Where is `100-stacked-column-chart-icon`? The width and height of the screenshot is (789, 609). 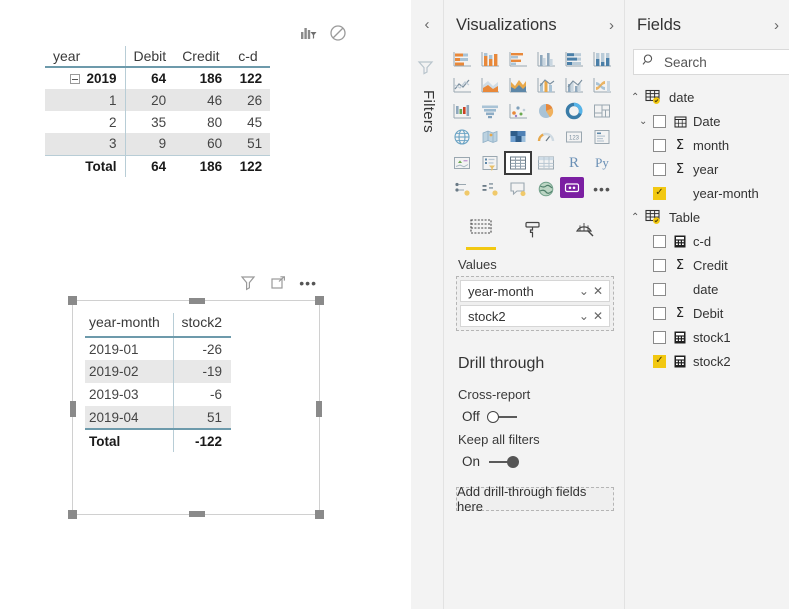
100-stacked-column-chart-icon is located at coordinates (602, 59).